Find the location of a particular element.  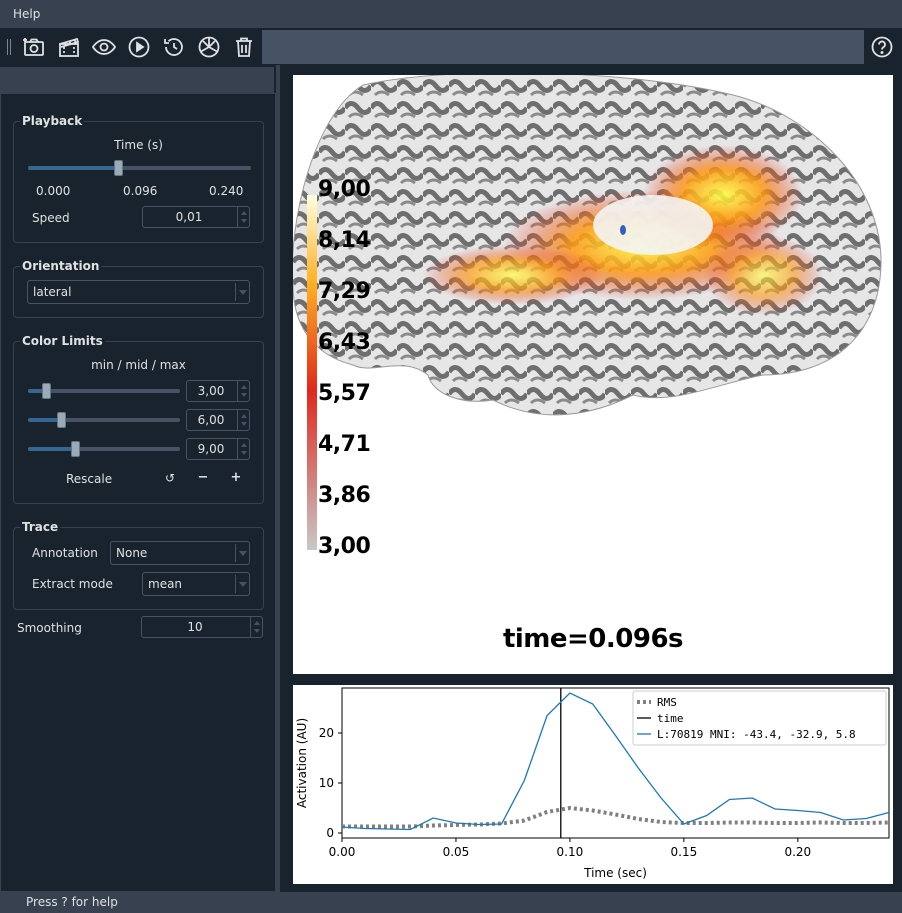

speed-spinbox: 0,01 is located at coordinates (196, 217).